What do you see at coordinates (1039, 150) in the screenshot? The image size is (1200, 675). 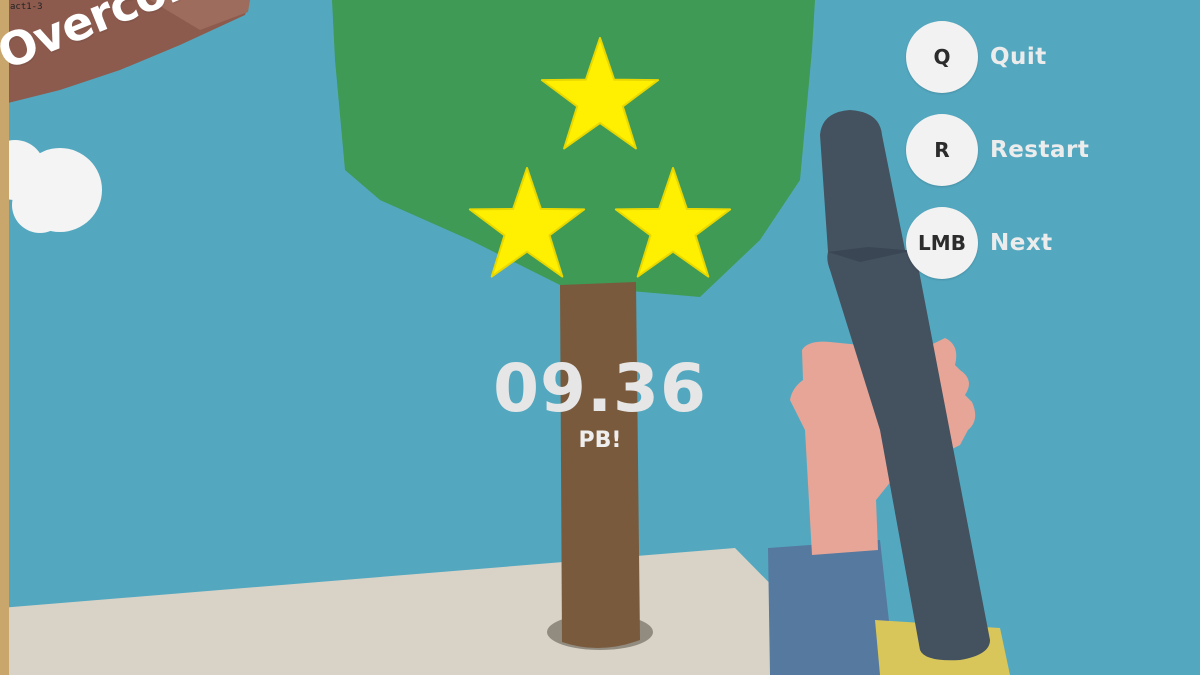 I see `restart-label: Restart` at bounding box center [1039, 150].